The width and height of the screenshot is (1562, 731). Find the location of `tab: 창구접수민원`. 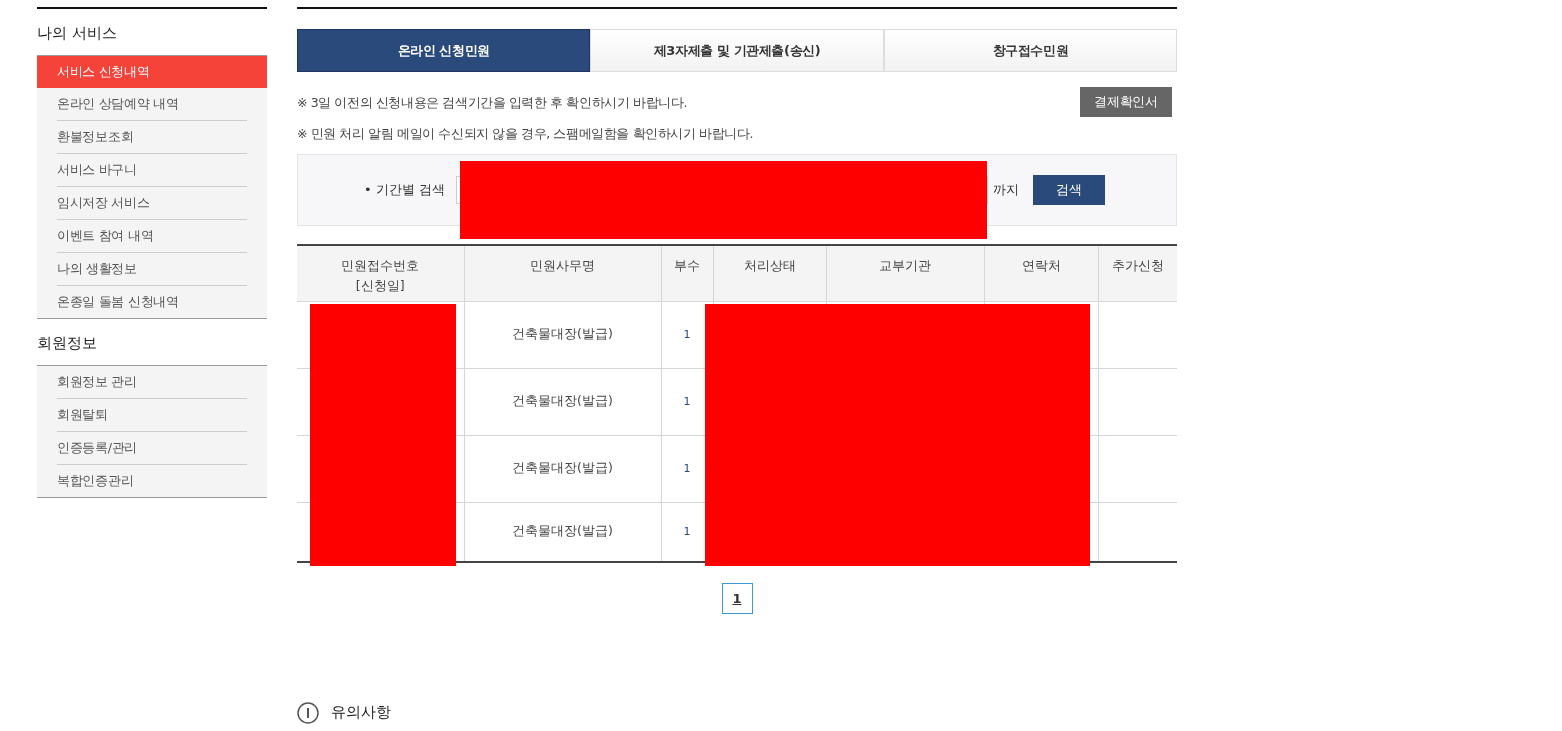

tab: 창구접수민원 is located at coordinates (1030, 50).